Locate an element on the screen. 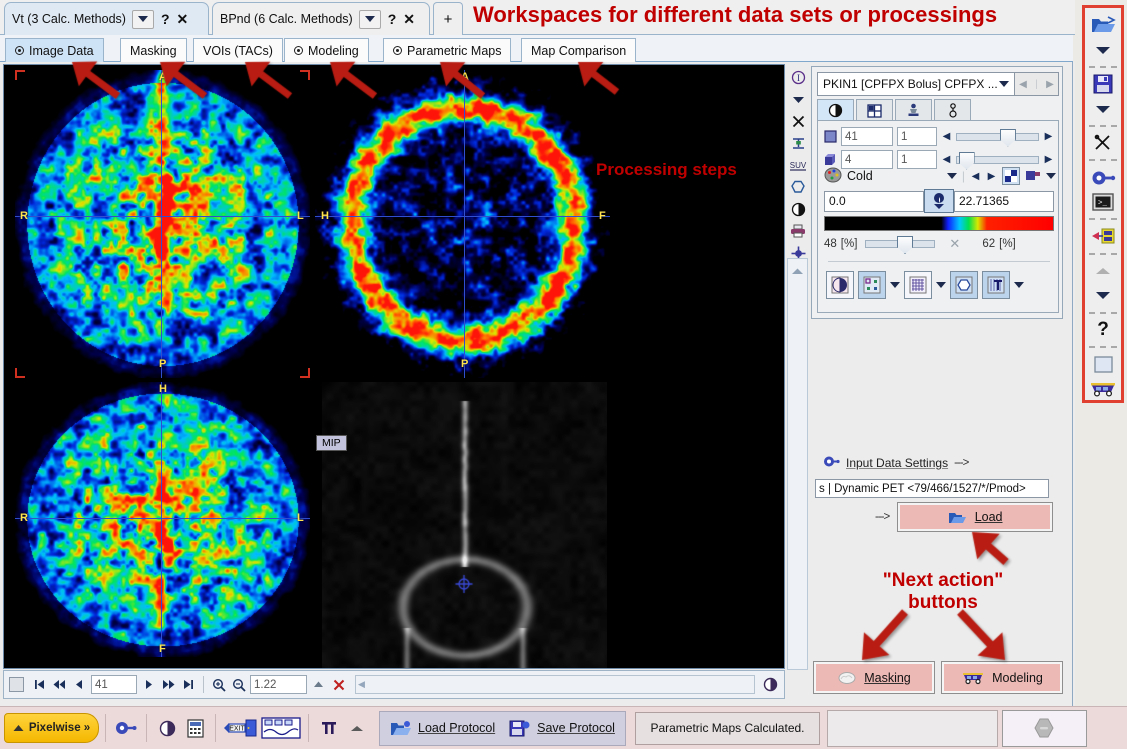  terminal-icon: >_ is located at coordinates (1103, 202).